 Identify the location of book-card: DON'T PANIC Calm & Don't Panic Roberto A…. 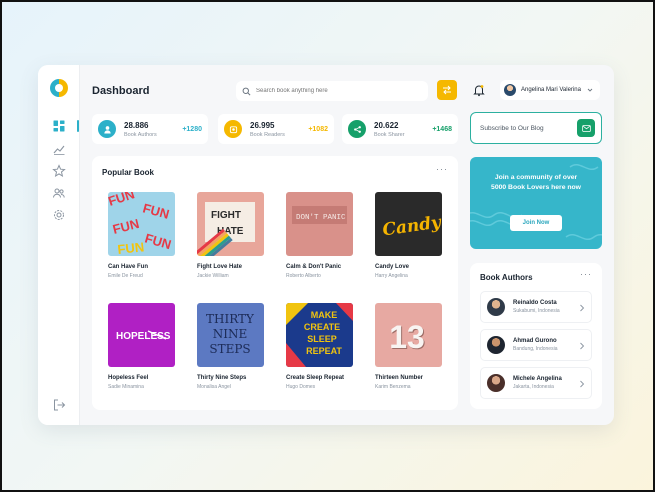
(320, 235).